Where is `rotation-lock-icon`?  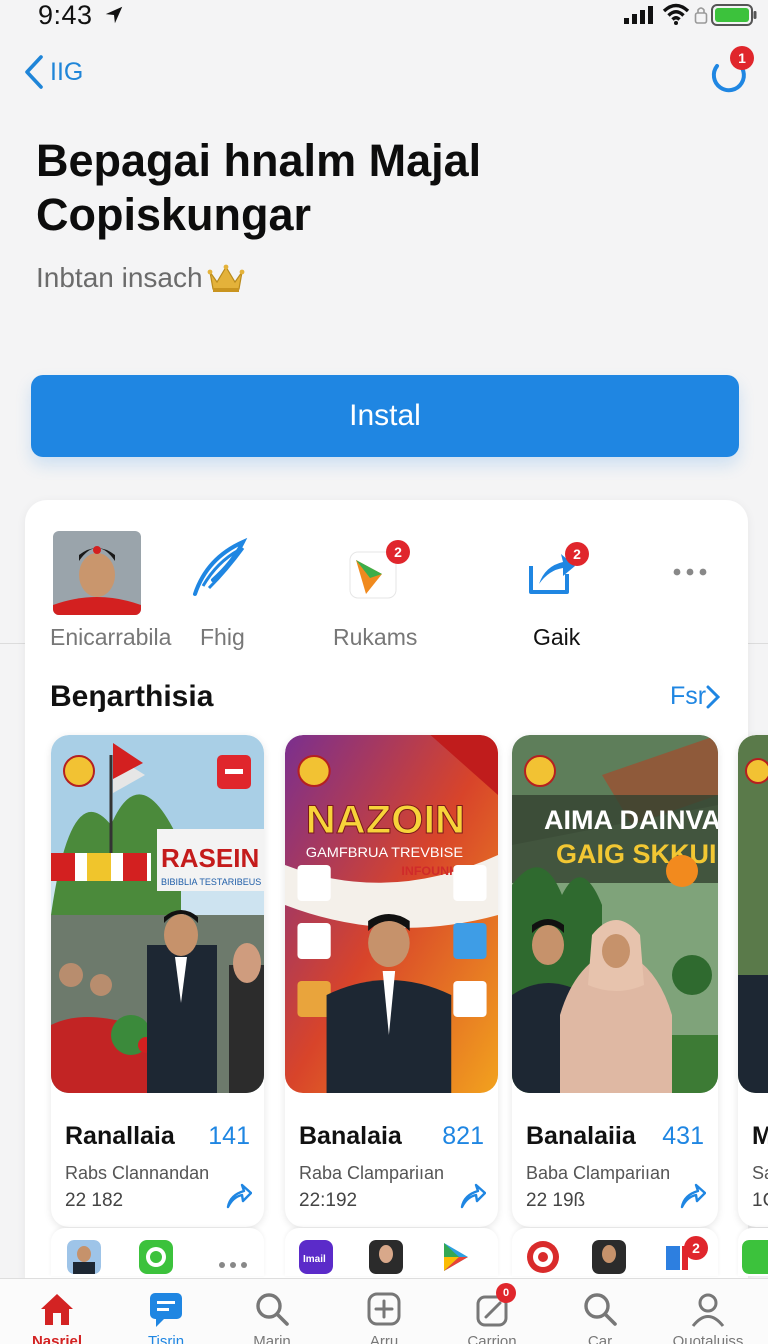 rotation-lock-icon is located at coordinates (701, 15).